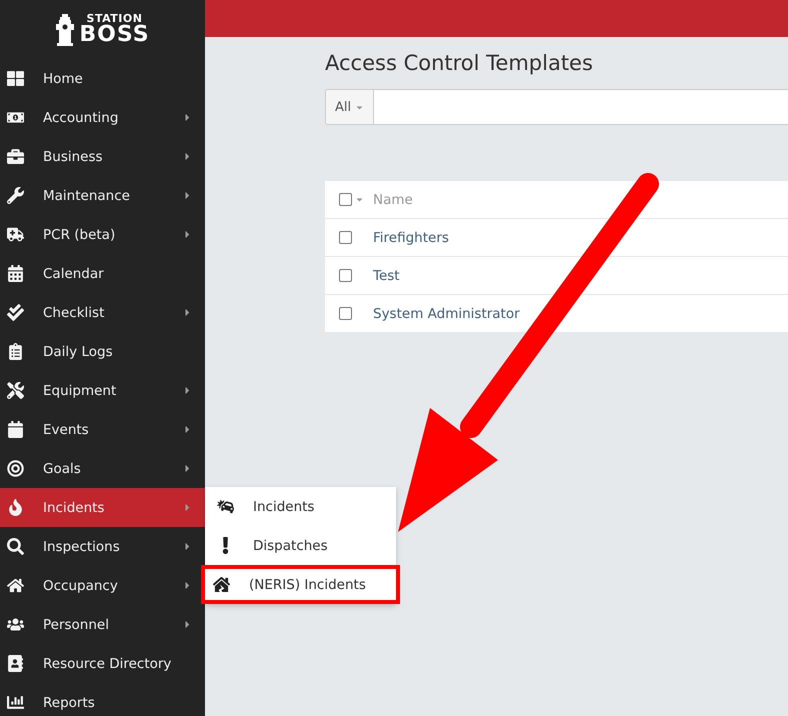  I want to click on sidebar-item: Resource Directory, so click(102, 663).